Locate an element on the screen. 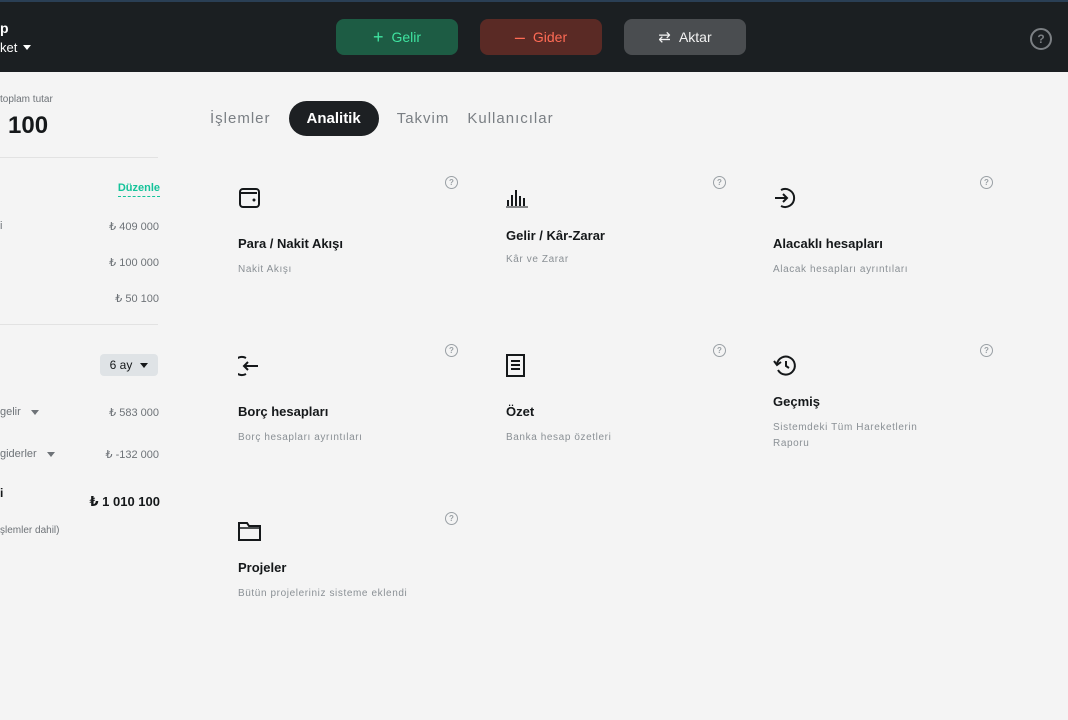 The image size is (1068, 720). card-description: Bütün projeleriniz sisteme eklendi is located at coordinates (323, 593).